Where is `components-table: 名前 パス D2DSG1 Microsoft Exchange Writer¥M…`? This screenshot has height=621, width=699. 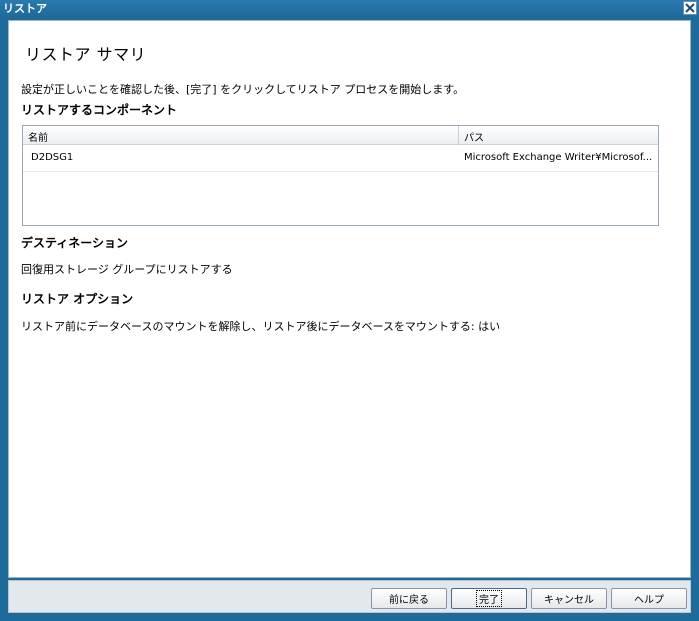
components-table: 名前 パス D2DSG1 Microsoft Exchange Writer¥M… is located at coordinates (340, 175).